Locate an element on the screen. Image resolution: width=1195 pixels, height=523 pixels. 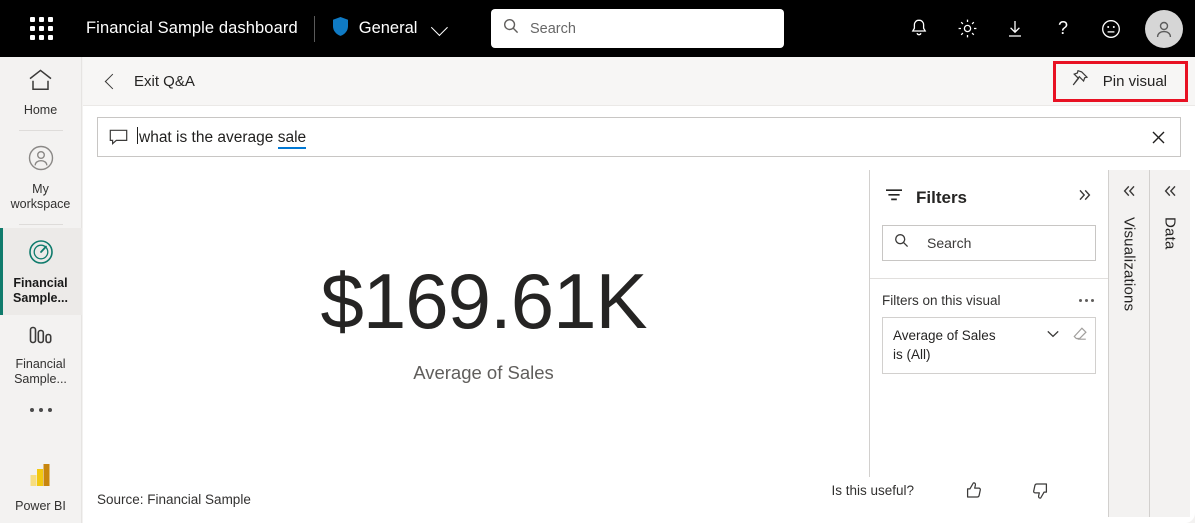
filter-card-value: is (All) is located at coordinates (912, 354).